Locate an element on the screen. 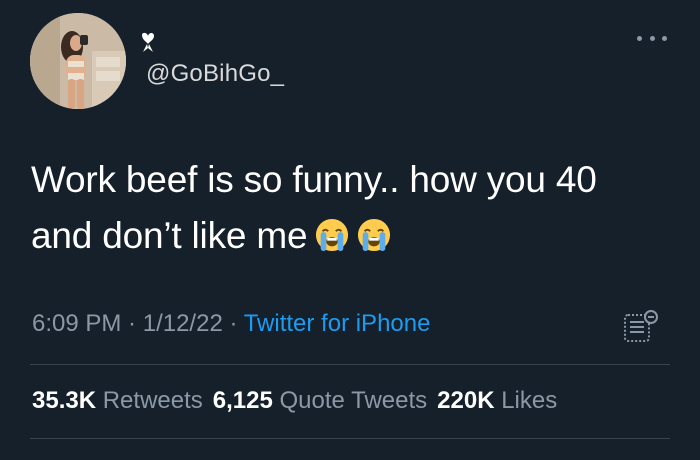 This screenshot has width=700, height=460. avatar is located at coordinates (78, 61).